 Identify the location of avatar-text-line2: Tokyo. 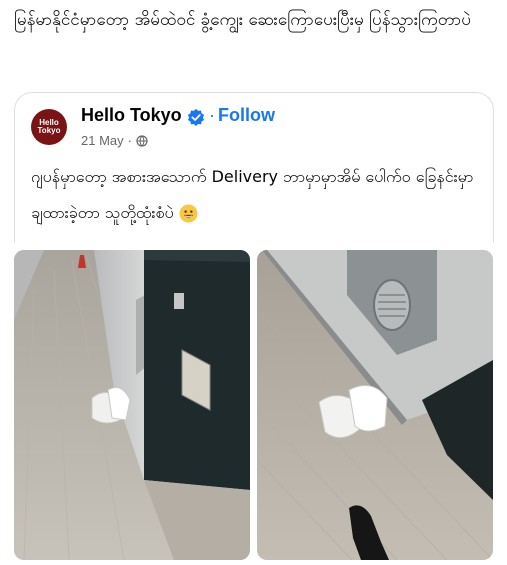
(49, 130).